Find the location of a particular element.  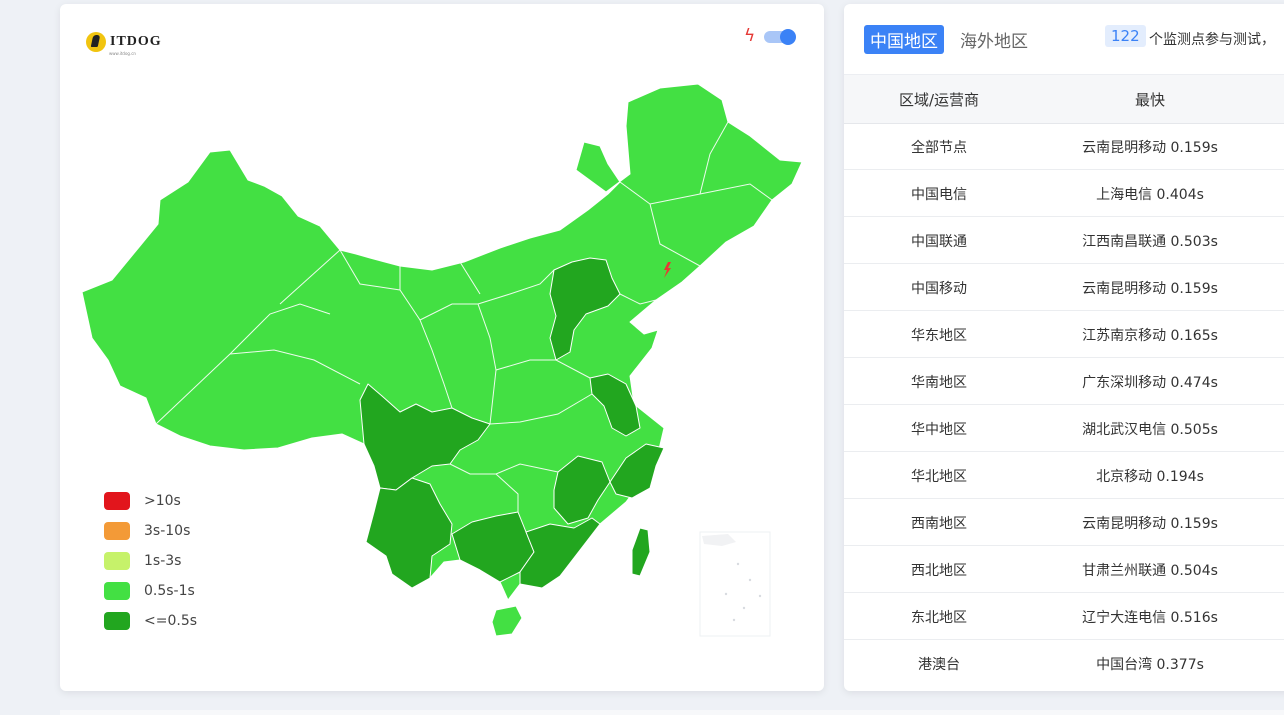

table-row: 华中地区 湖北武汉电信 0.505s is located at coordinates (1064, 428).